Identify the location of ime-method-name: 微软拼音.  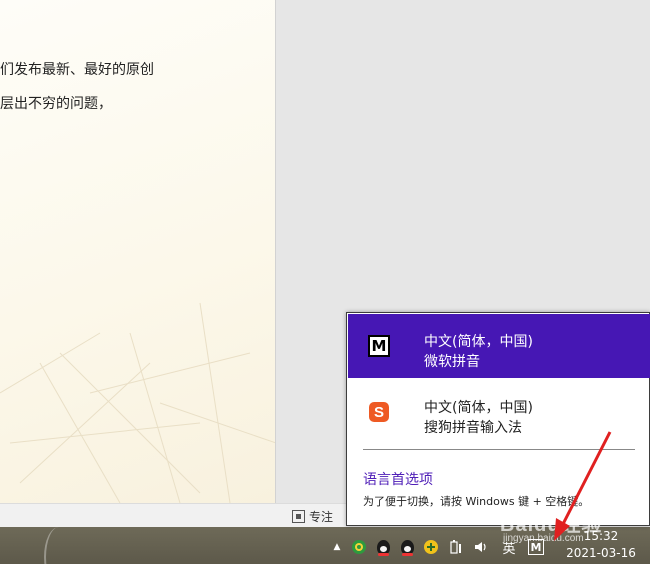
(452, 362).